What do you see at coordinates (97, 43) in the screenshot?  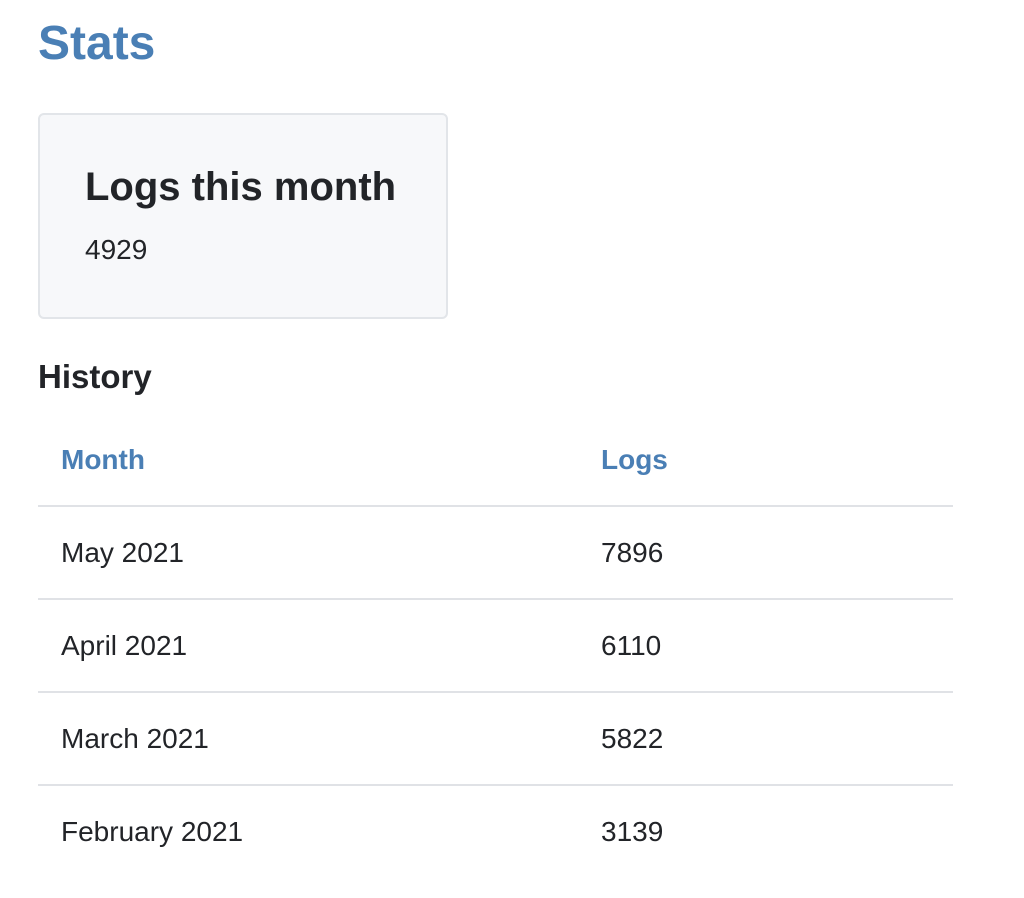 I see `page-title: Stats` at bounding box center [97, 43].